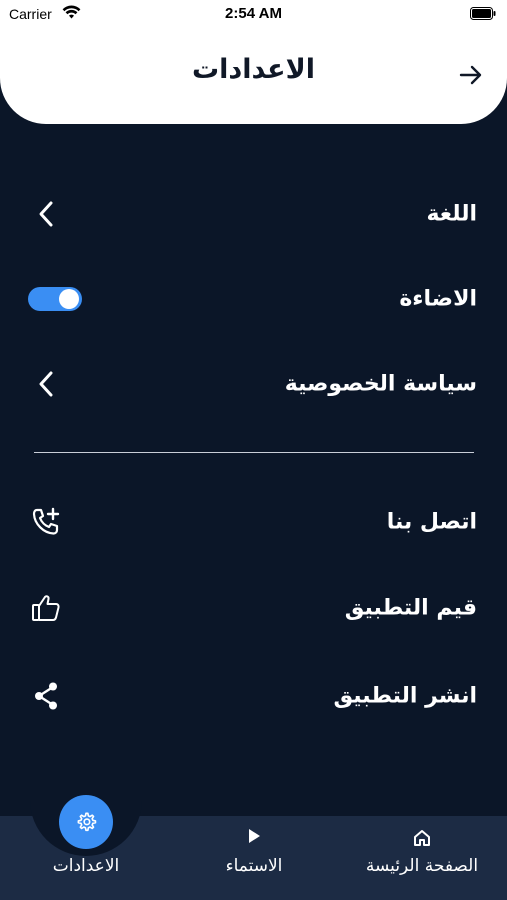 This screenshot has width=507, height=900. I want to click on share-label: انشر التطبيق, so click(405, 696).